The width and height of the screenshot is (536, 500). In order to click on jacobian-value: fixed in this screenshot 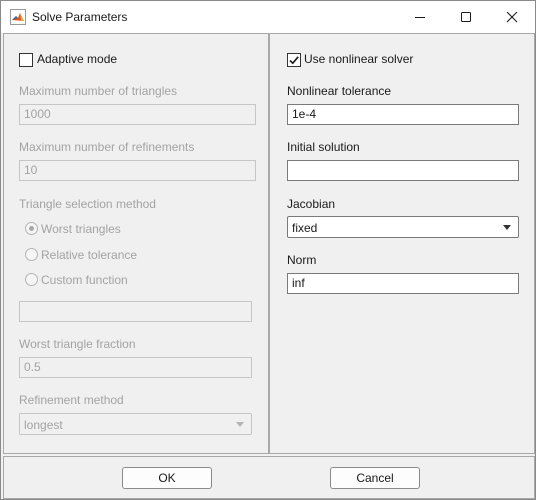, I will do `click(305, 228)`.